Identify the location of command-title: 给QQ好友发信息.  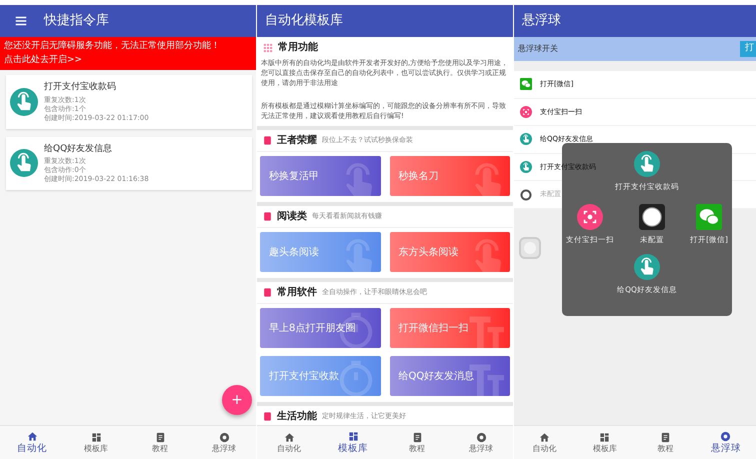
(79, 149).